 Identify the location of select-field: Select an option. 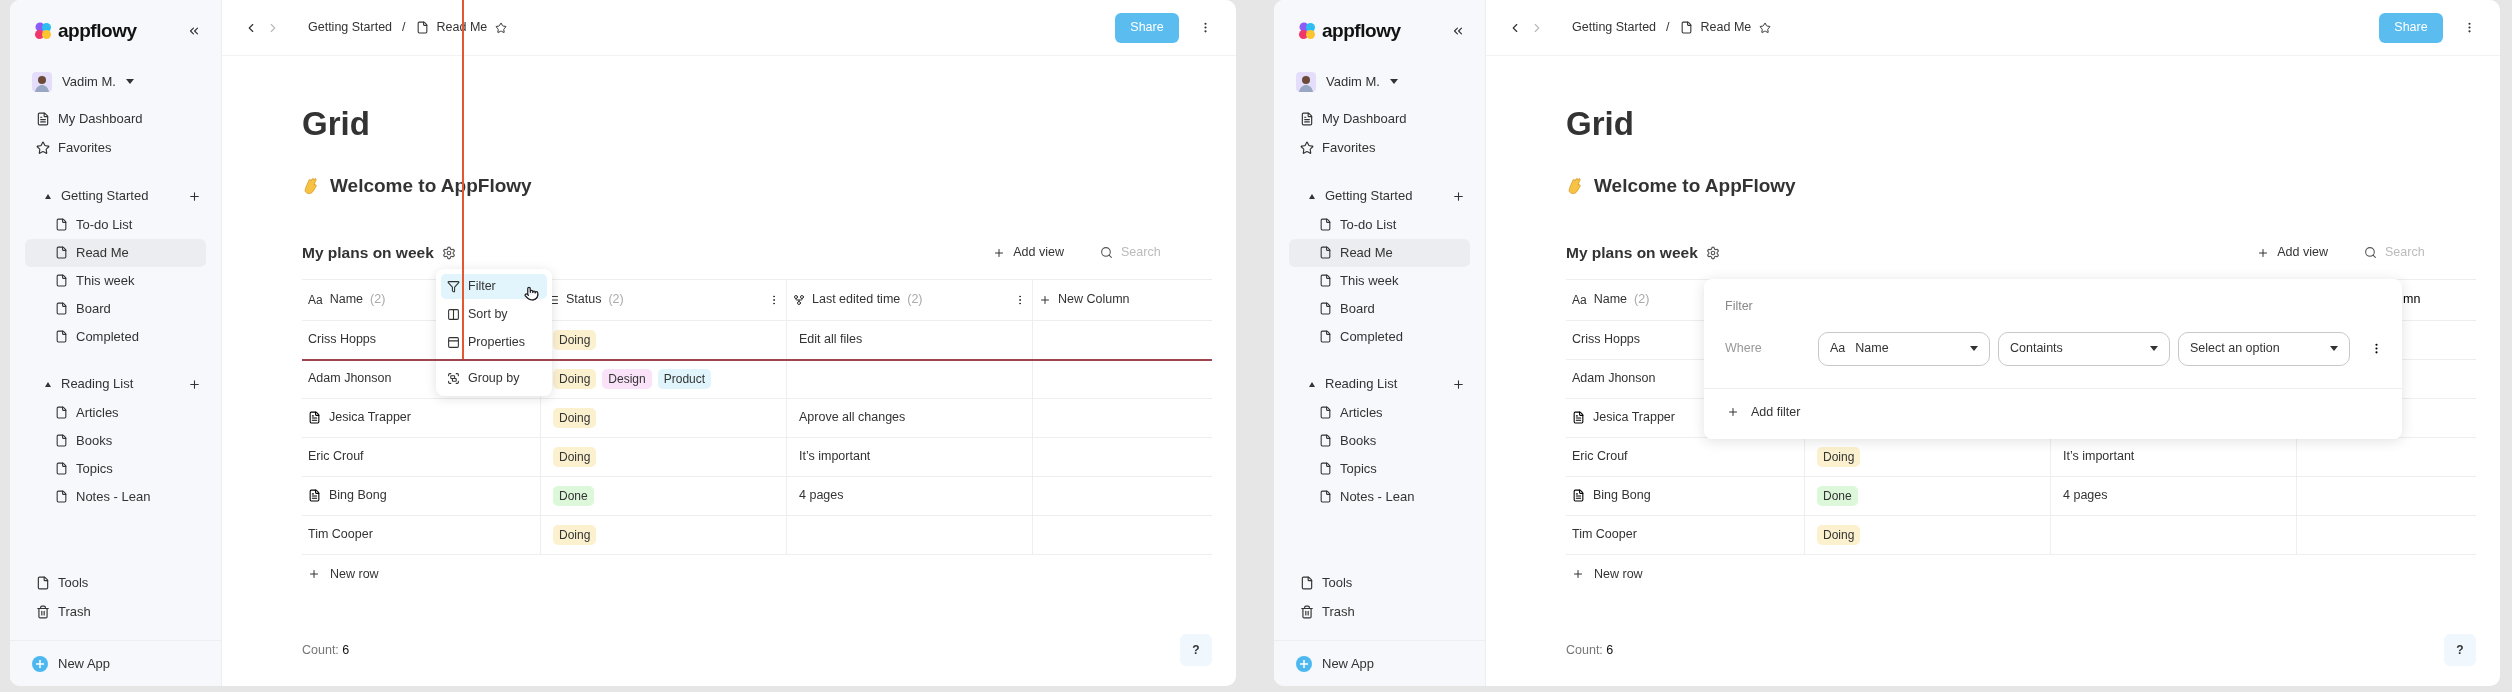
(2264, 348).